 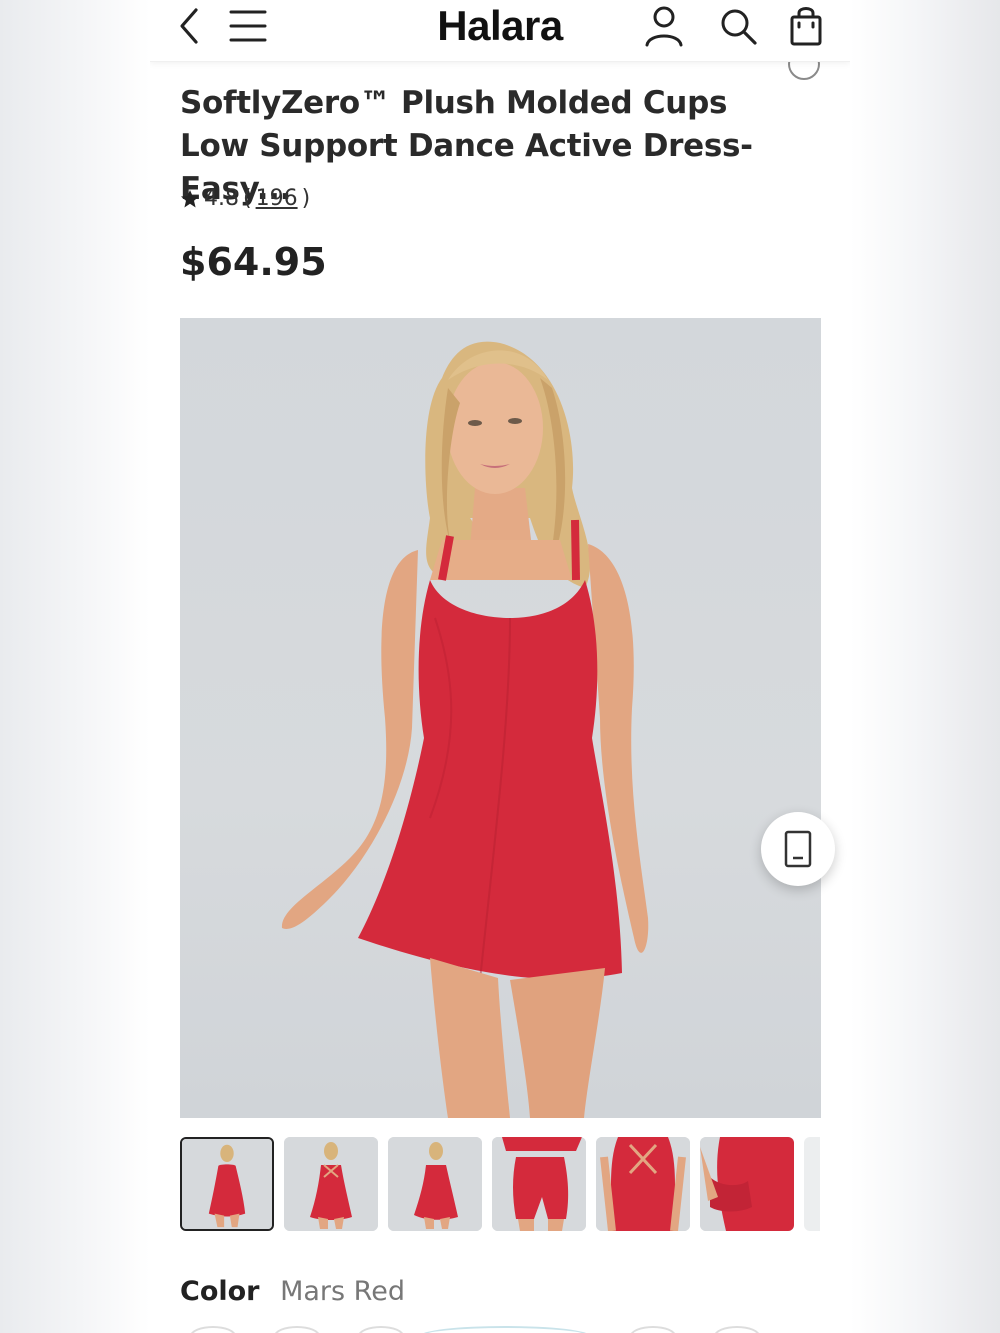 I want to click on view-on-device-button, so click(x=798, y=849).